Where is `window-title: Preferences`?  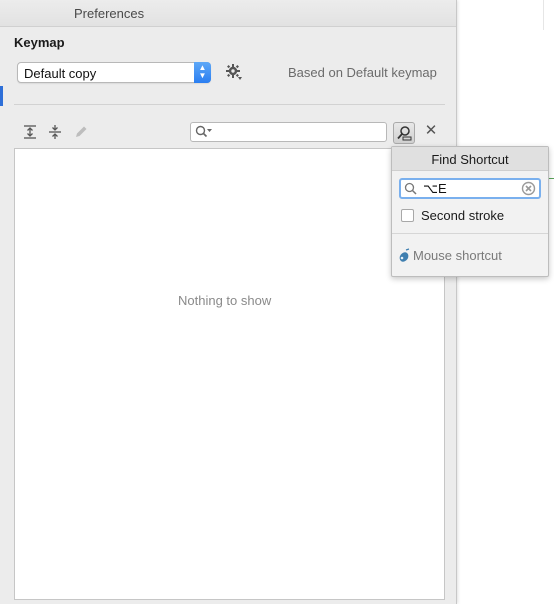
window-title: Preferences is located at coordinates (109, 13).